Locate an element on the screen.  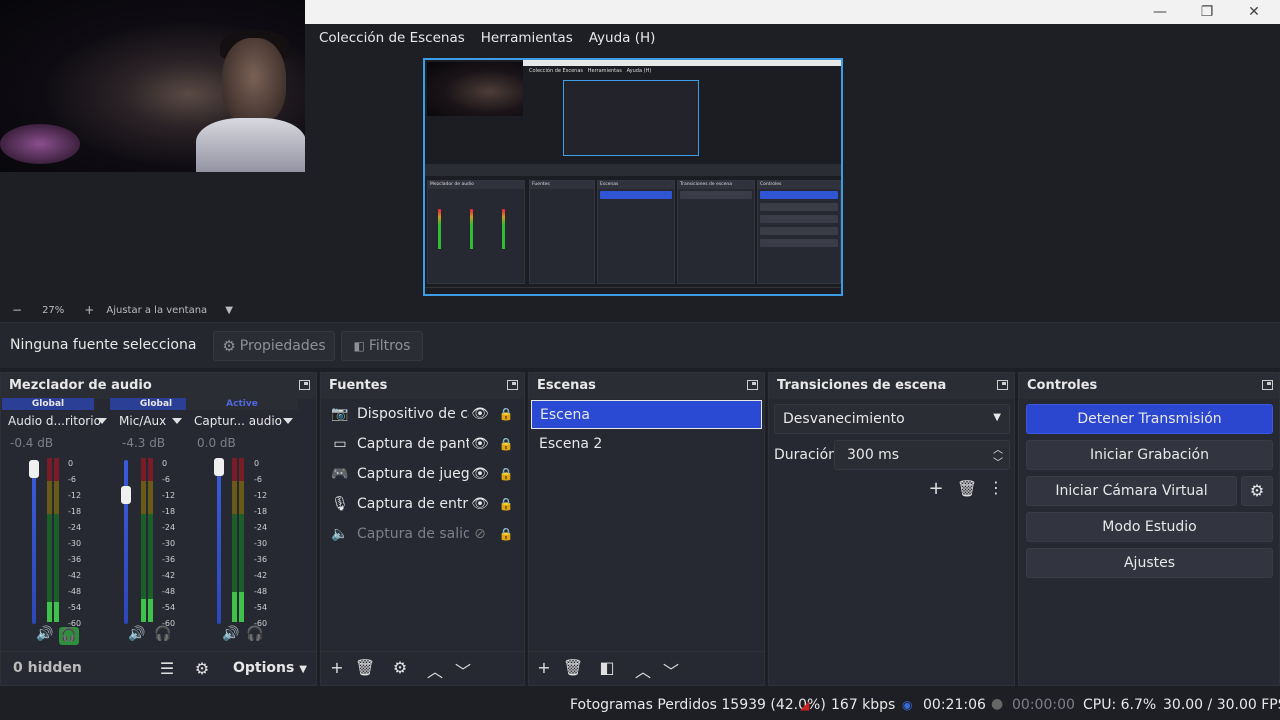
db-scale-tick: -6 is located at coordinates (72, 479).